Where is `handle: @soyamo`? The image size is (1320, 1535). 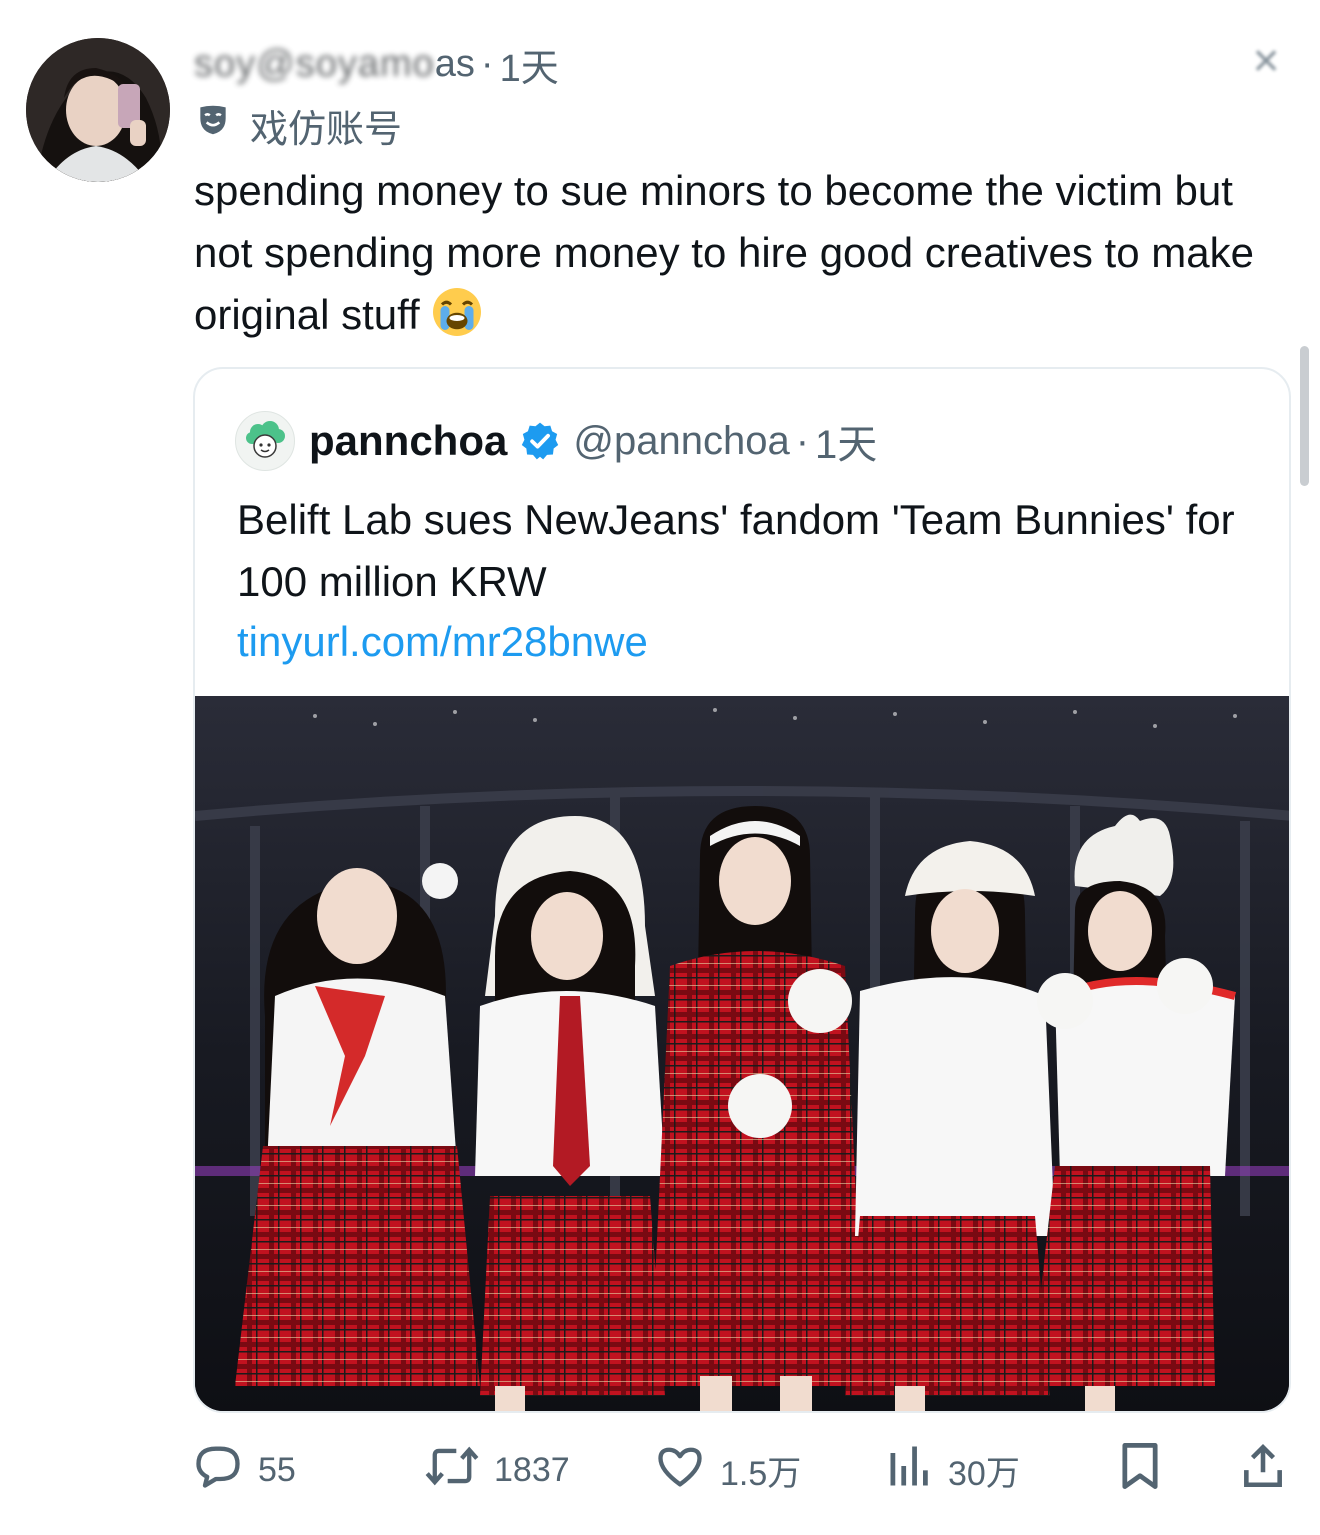 handle: @soyamo is located at coordinates (345, 64).